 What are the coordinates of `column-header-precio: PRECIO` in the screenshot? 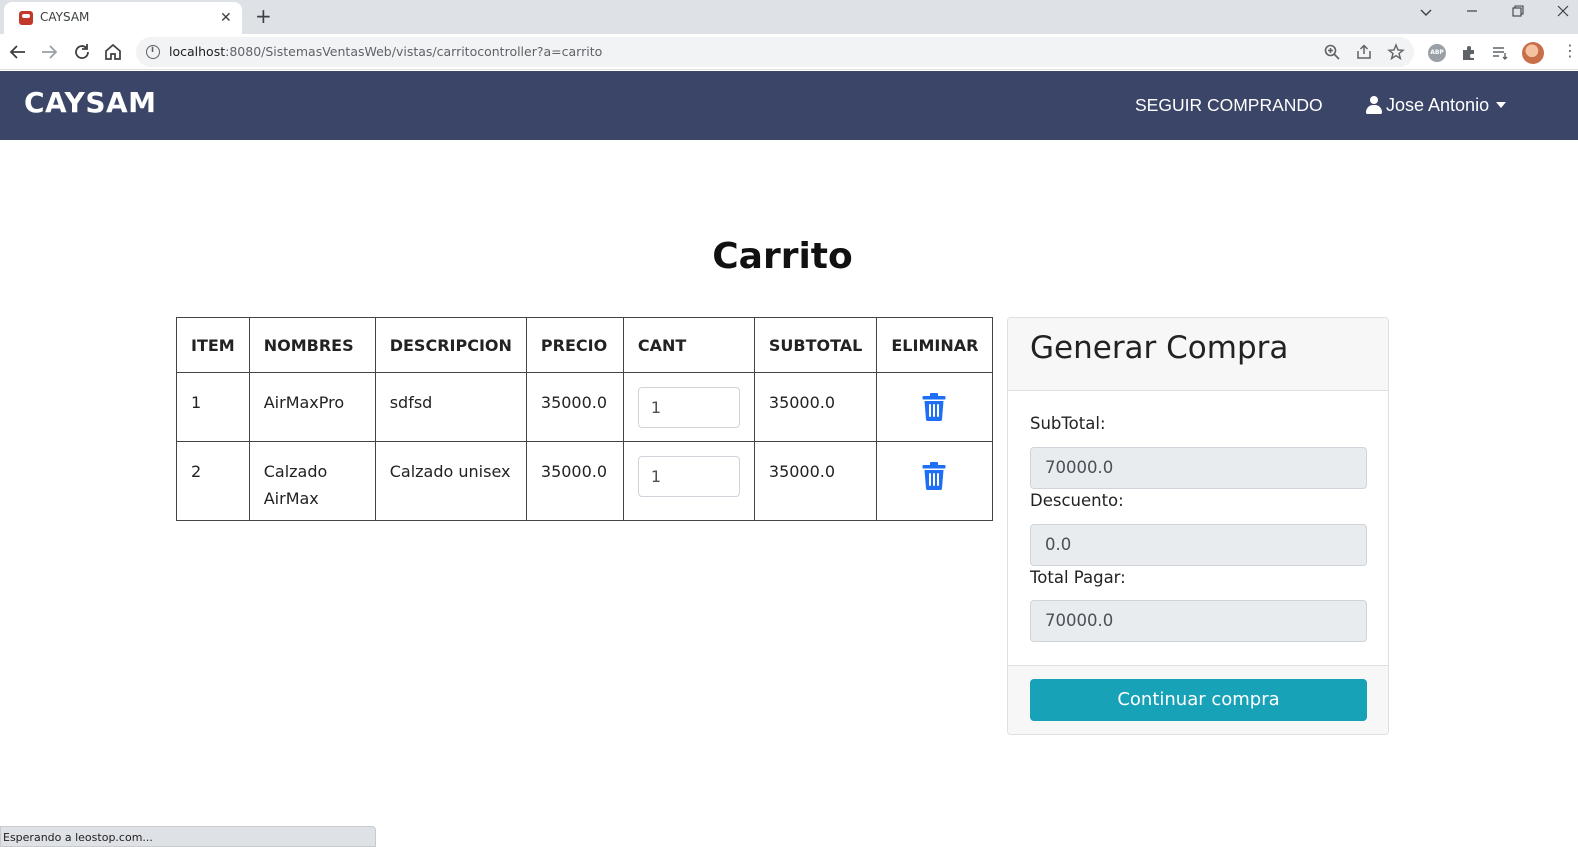 It's located at (574, 345).